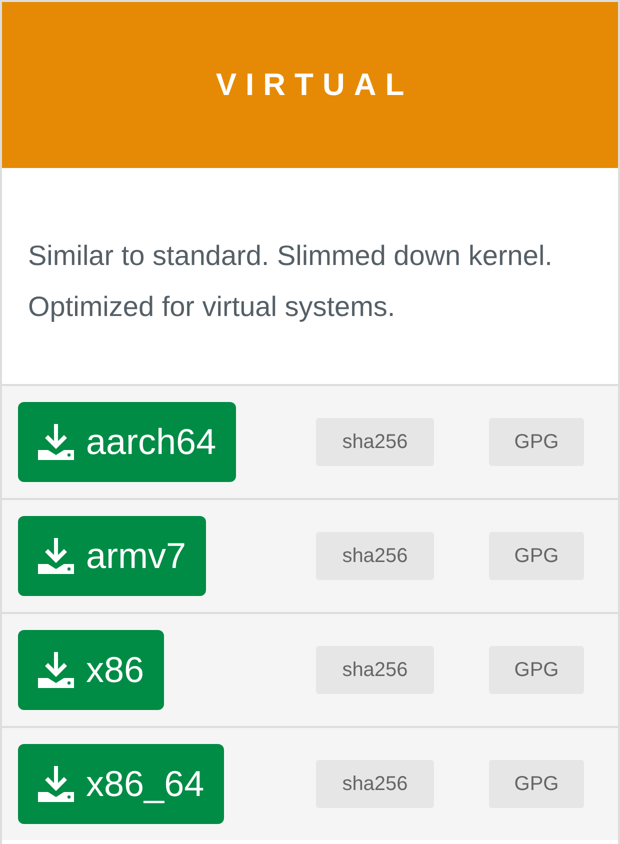 The image size is (620, 844). Describe the element at coordinates (112, 556) in the screenshot. I see `download-button: armv7` at that location.